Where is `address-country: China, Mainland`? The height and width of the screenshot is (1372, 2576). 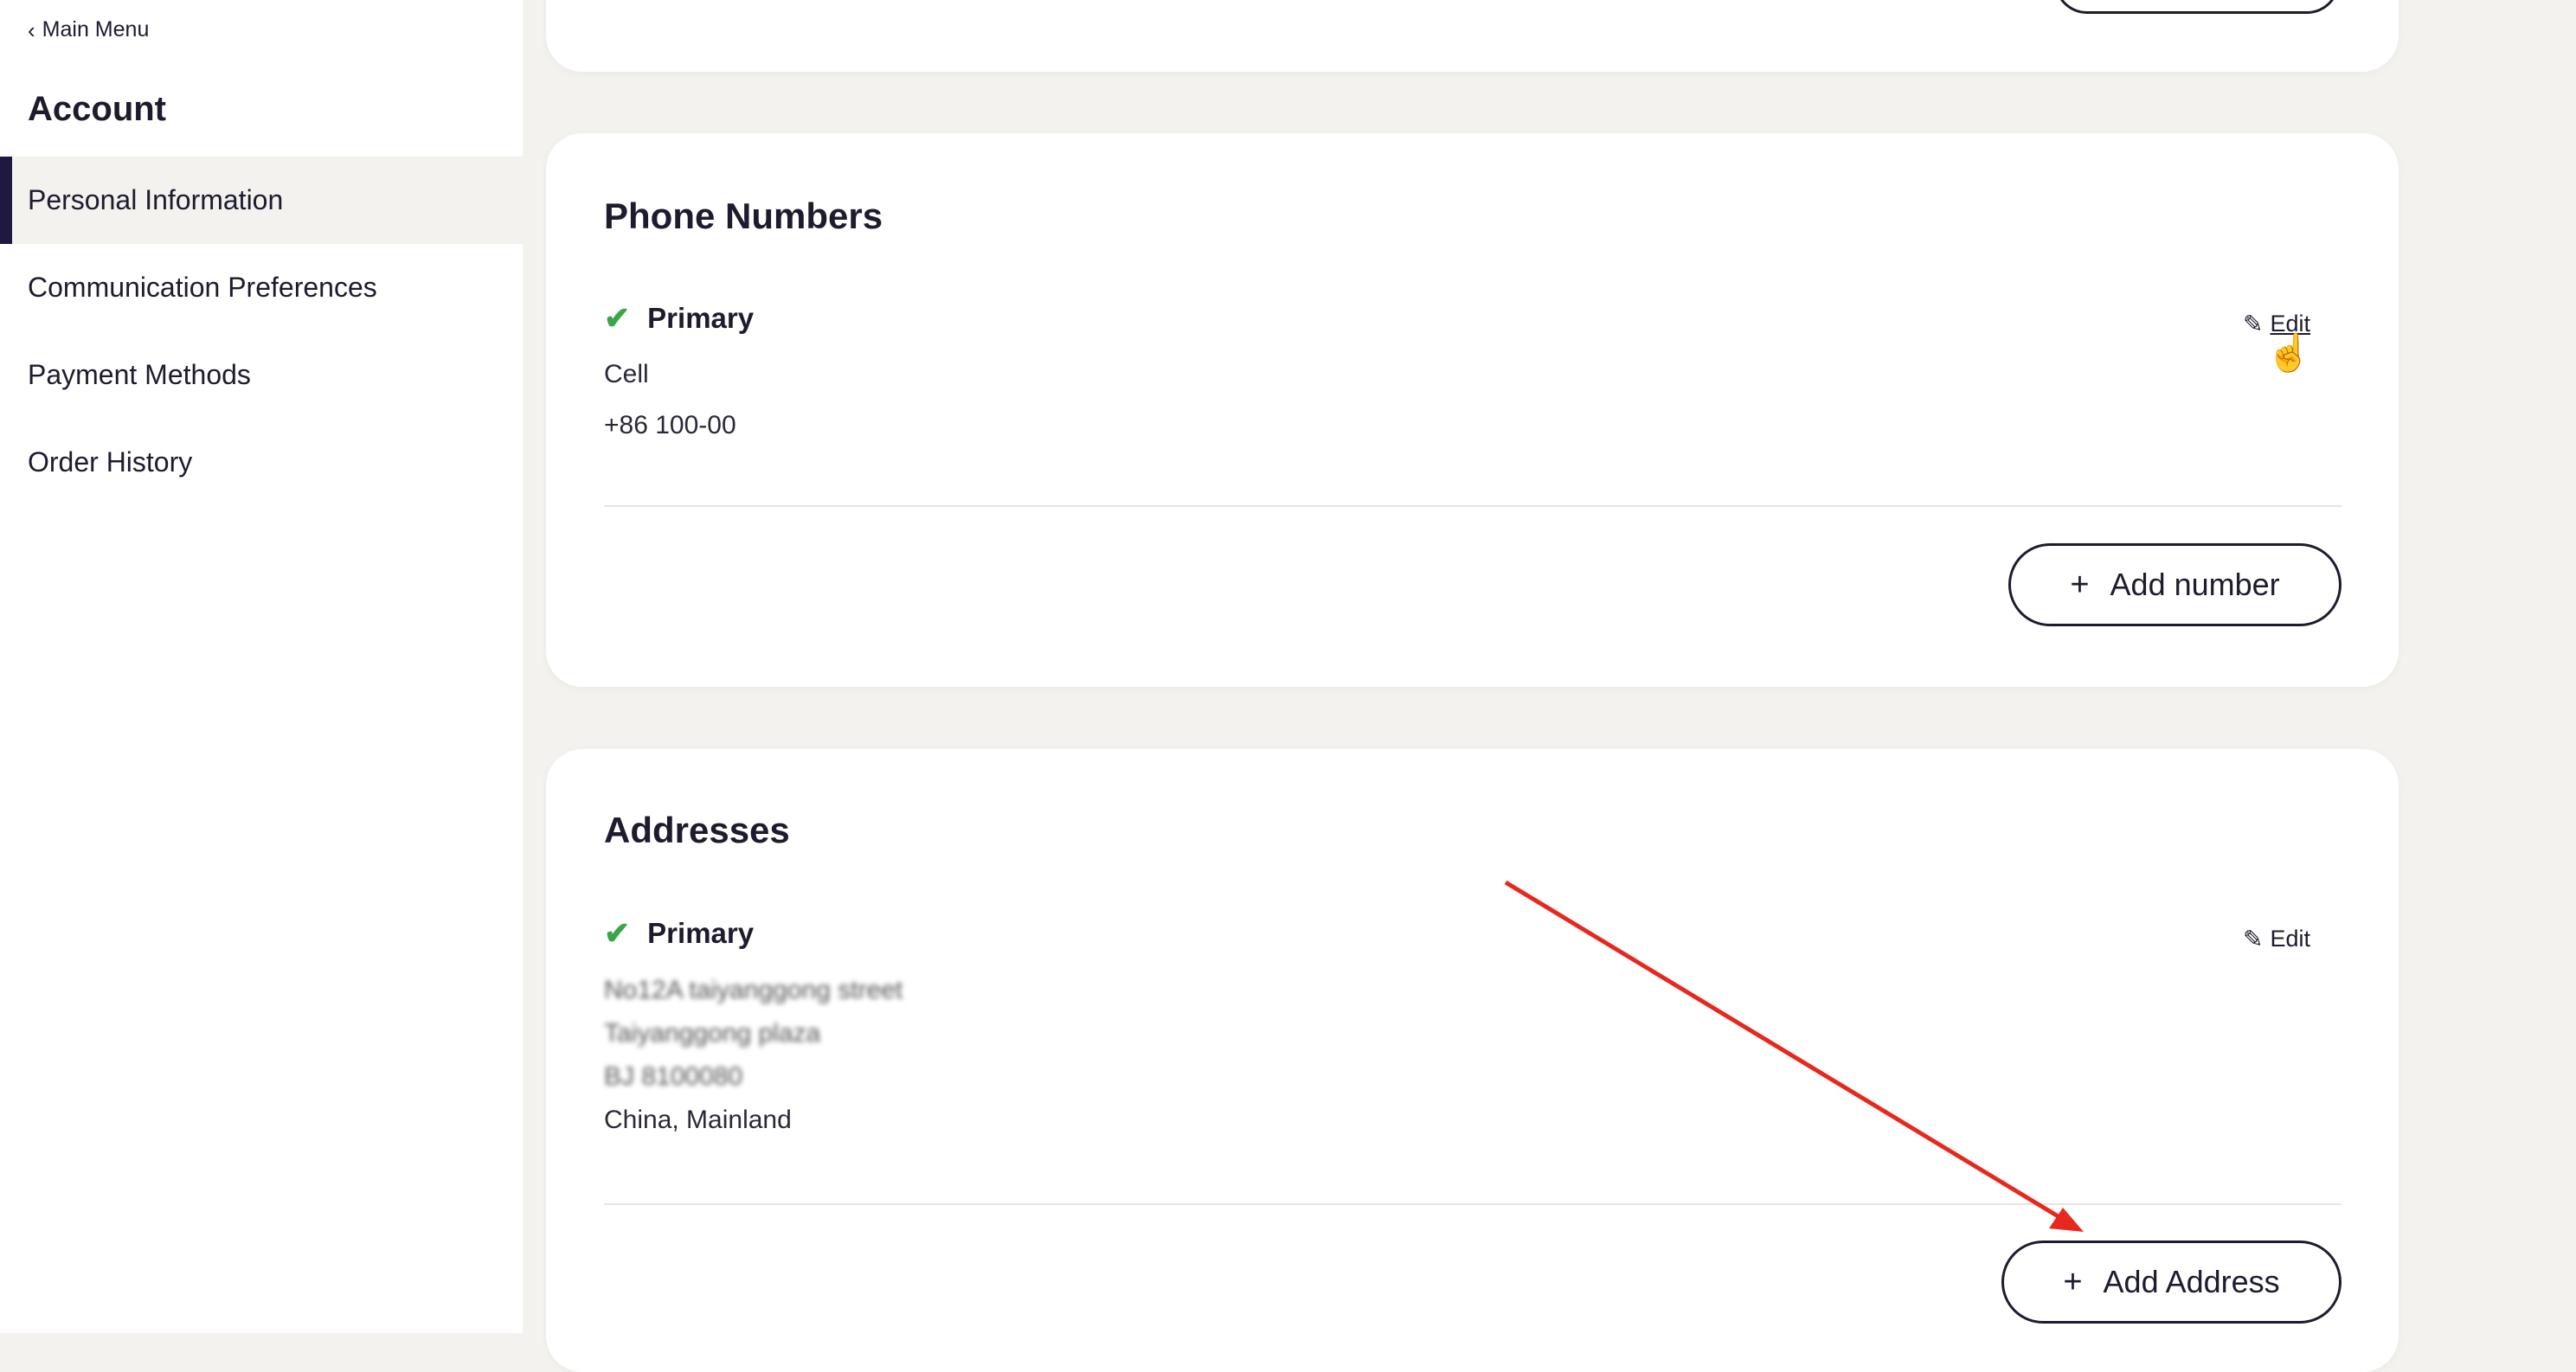 address-country: China, Mainland is located at coordinates (698, 1120).